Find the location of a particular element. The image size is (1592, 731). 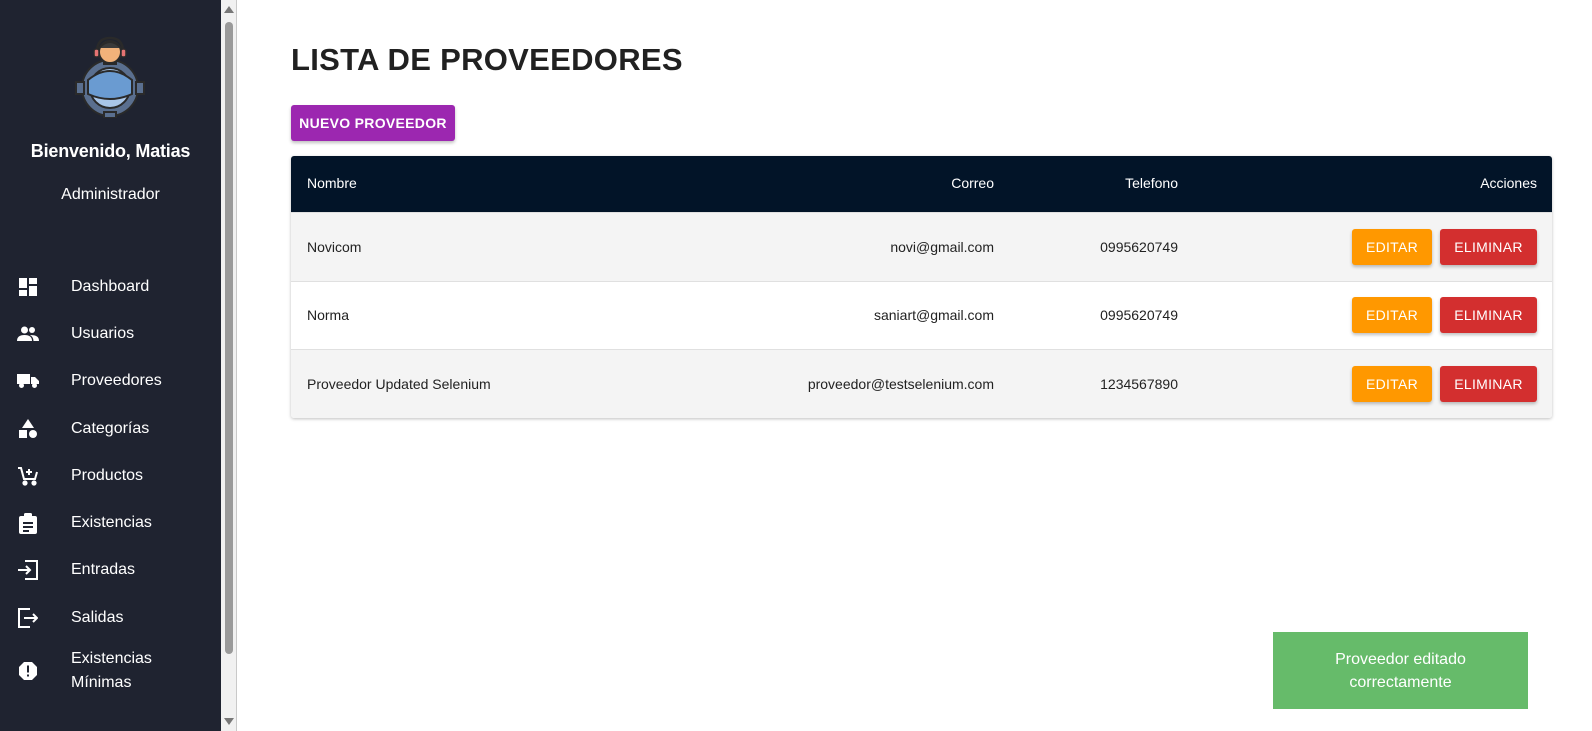

scroll-down-arrow-icon is located at coordinates (229, 721).